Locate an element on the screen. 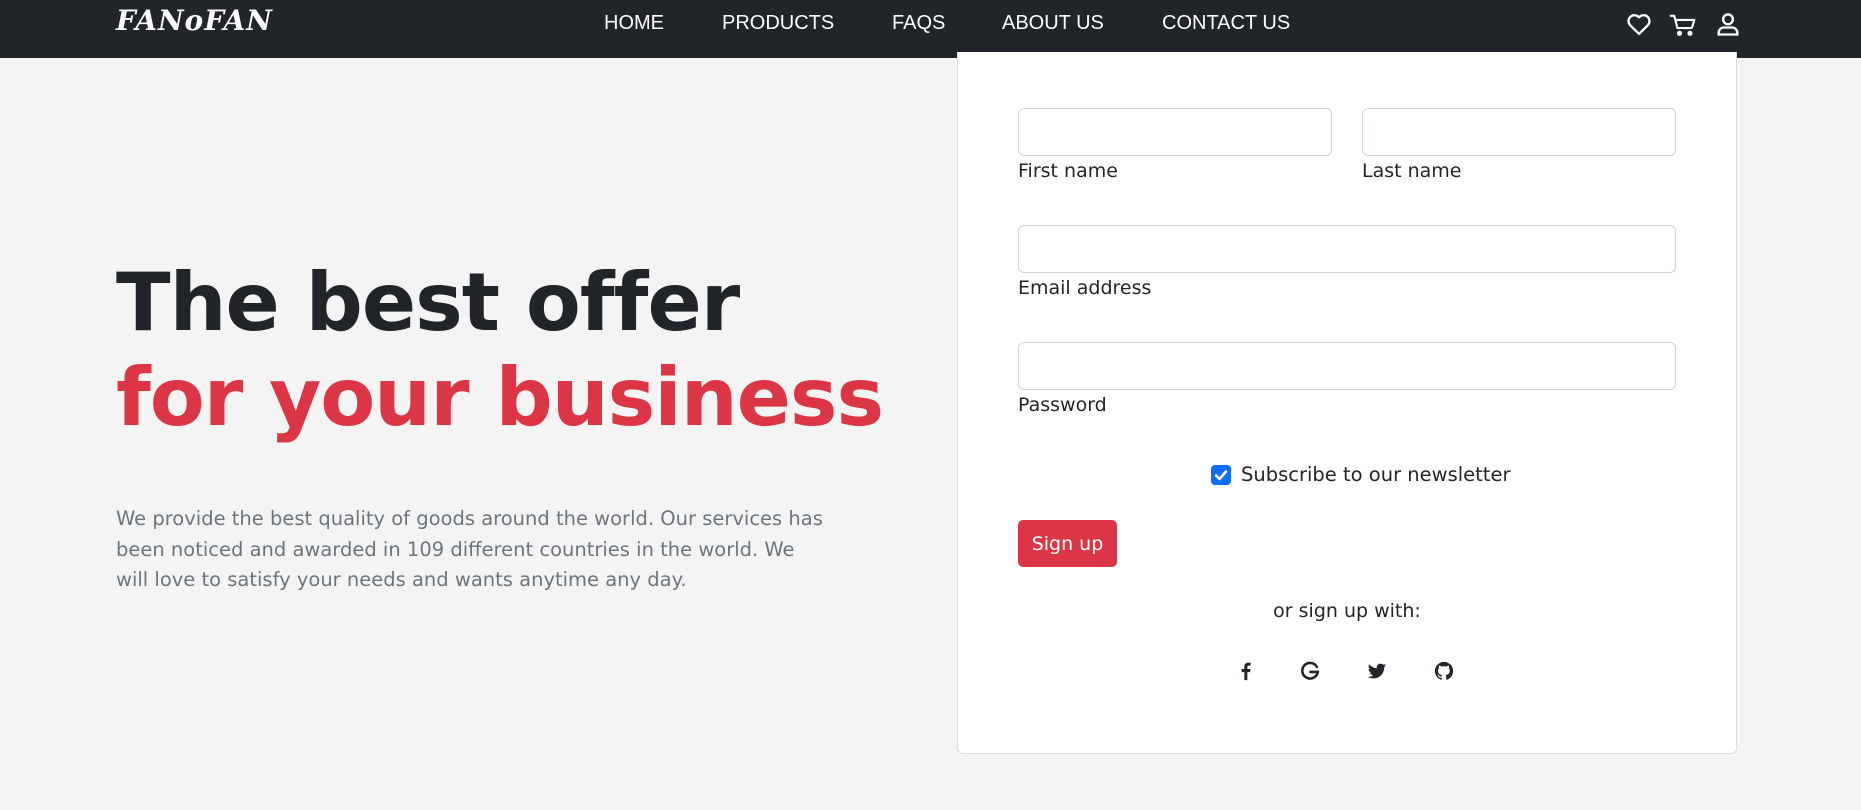  email-label: Email address is located at coordinates (1085, 288).